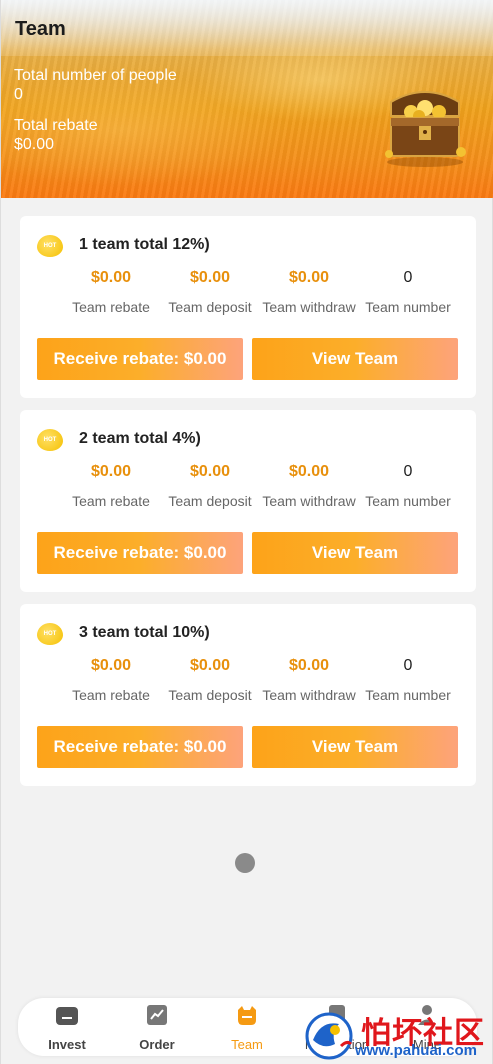 The height and width of the screenshot is (1064, 493). Describe the element at coordinates (247, 1028) in the screenshot. I see `nav-item-team: Team` at that location.